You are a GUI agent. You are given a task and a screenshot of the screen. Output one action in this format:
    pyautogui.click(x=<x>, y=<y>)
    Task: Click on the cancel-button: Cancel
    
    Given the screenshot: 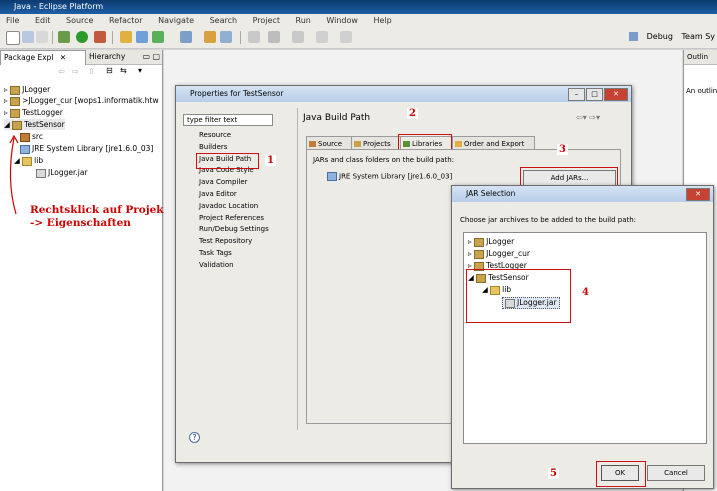 What is the action you would take?
    pyautogui.click(x=676, y=473)
    